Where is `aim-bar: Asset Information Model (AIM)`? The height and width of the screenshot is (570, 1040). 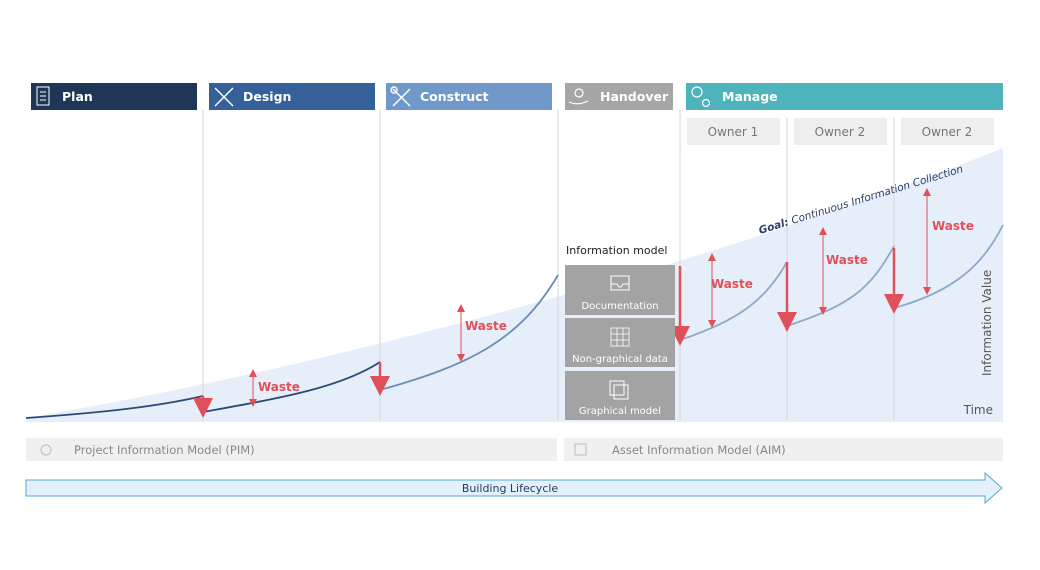 aim-bar: Asset Information Model (AIM) is located at coordinates (783, 449).